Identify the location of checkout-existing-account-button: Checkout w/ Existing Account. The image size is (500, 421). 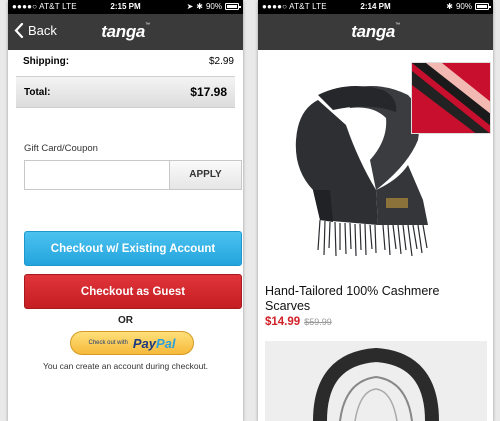
(133, 248).